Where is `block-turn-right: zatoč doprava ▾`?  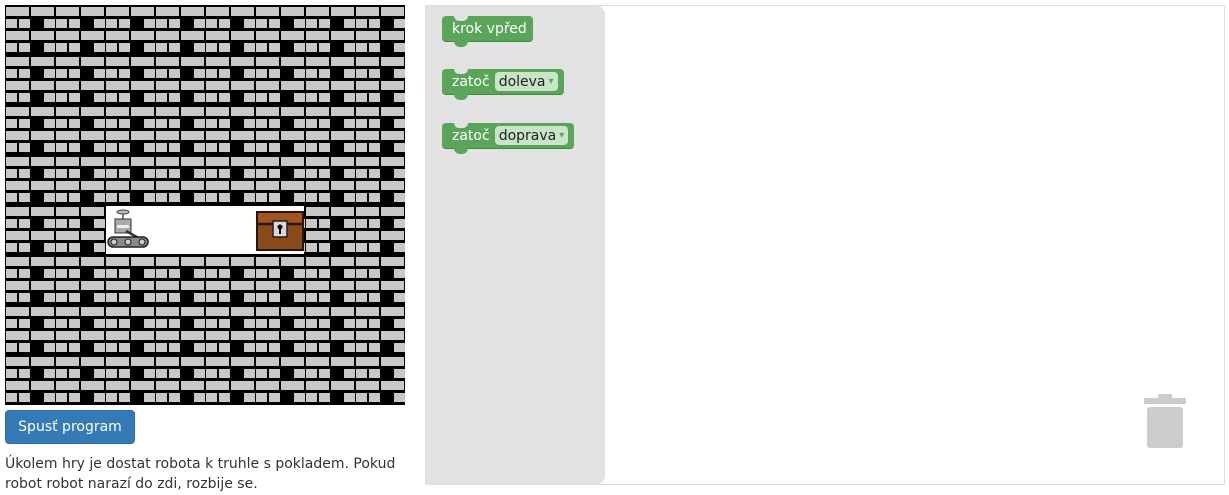
block-turn-right: zatoč doprava ▾ is located at coordinates (508, 138).